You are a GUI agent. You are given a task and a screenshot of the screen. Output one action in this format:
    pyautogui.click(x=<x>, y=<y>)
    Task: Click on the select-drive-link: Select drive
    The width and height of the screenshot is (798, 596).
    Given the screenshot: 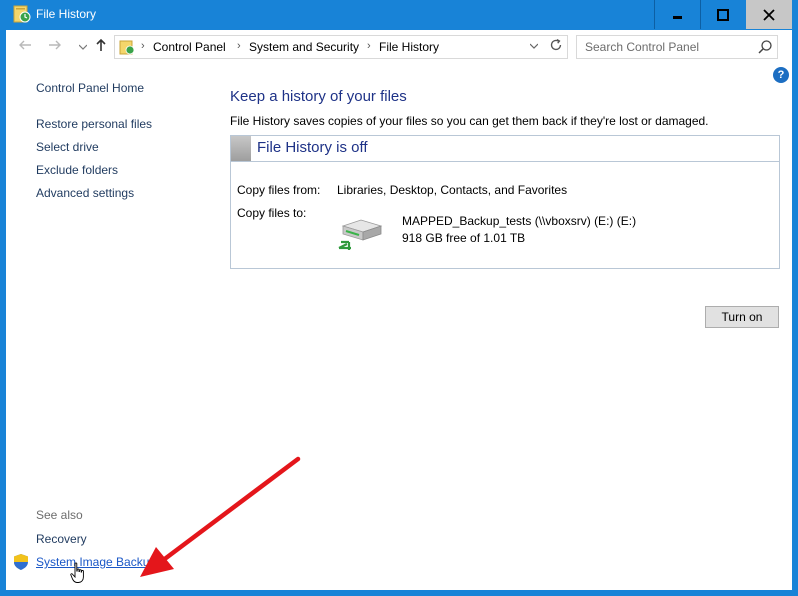 What is the action you would take?
    pyautogui.click(x=67, y=147)
    